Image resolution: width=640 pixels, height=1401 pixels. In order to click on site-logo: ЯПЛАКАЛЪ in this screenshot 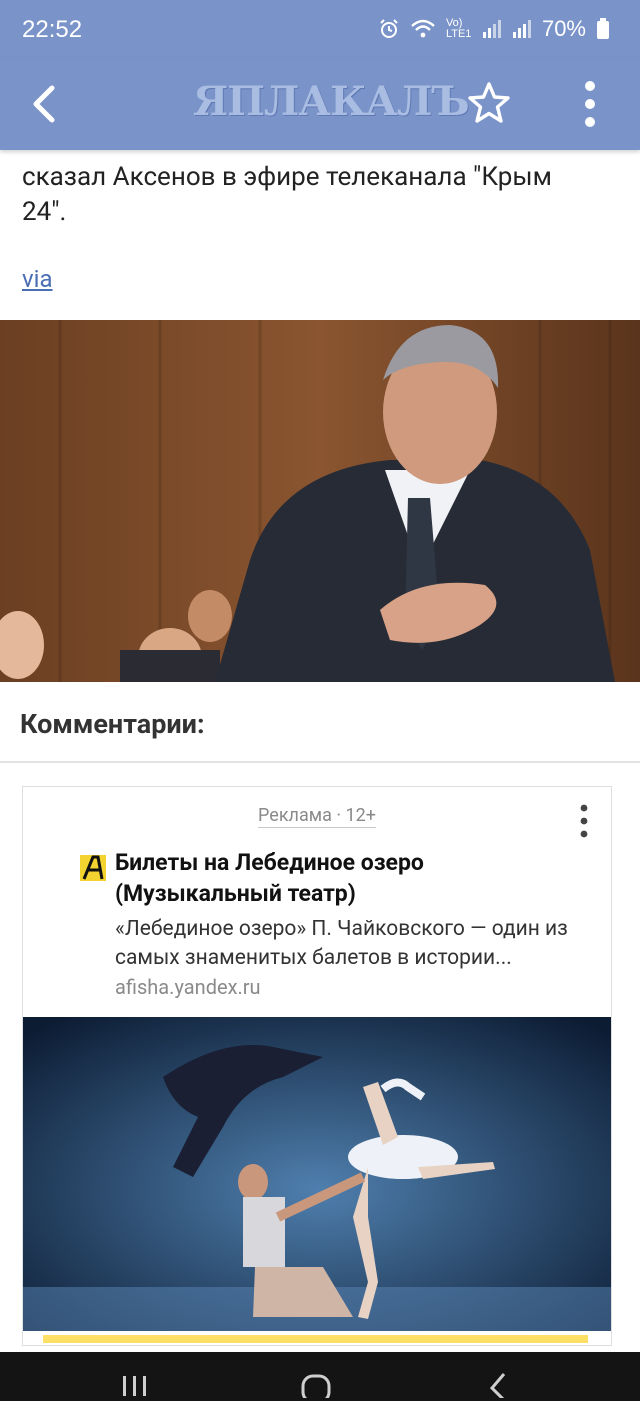, I will do `click(331, 102)`.